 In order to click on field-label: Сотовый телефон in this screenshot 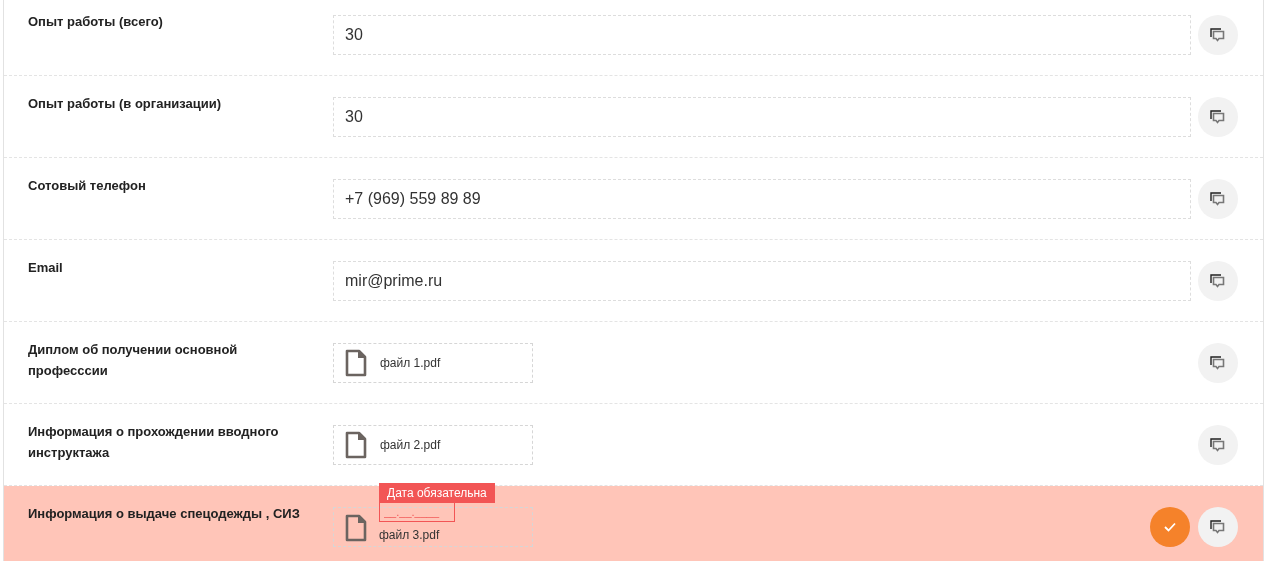, I will do `click(87, 186)`.